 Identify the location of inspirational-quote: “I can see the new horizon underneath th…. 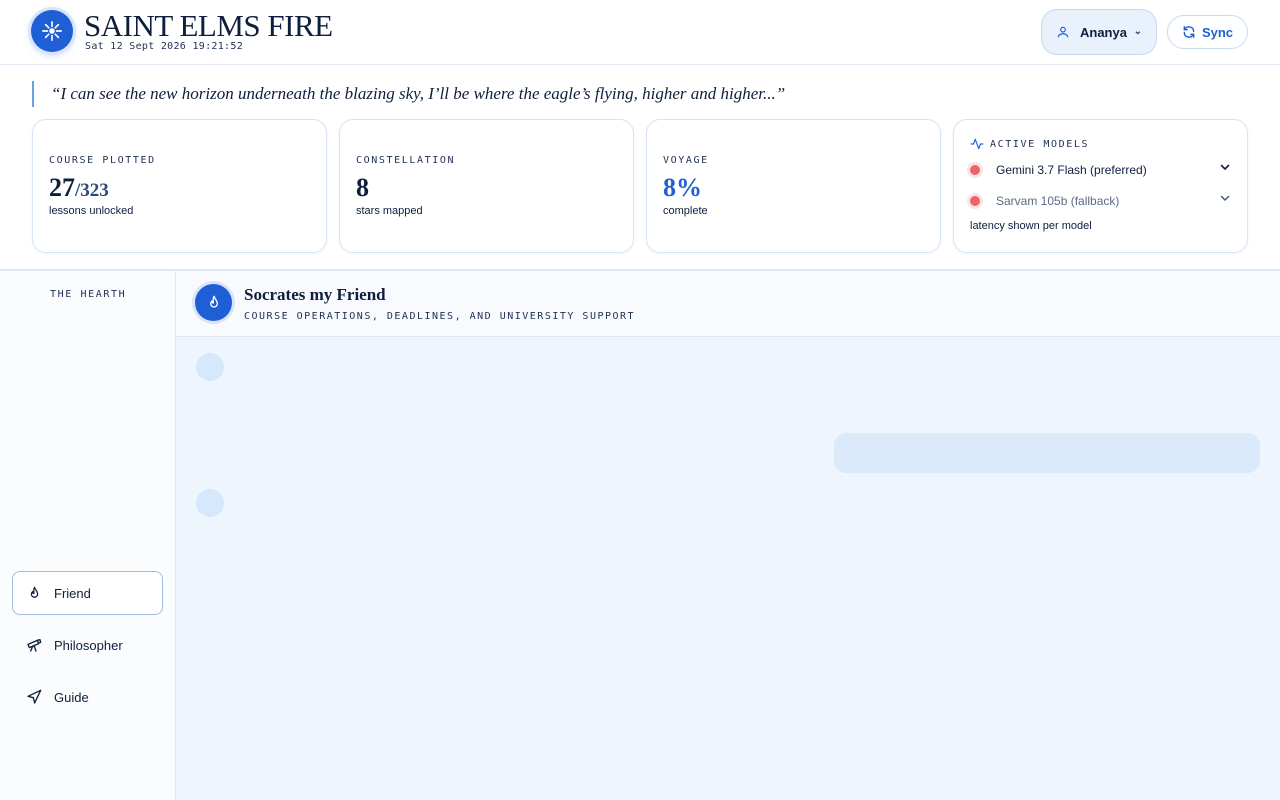
(408, 94).